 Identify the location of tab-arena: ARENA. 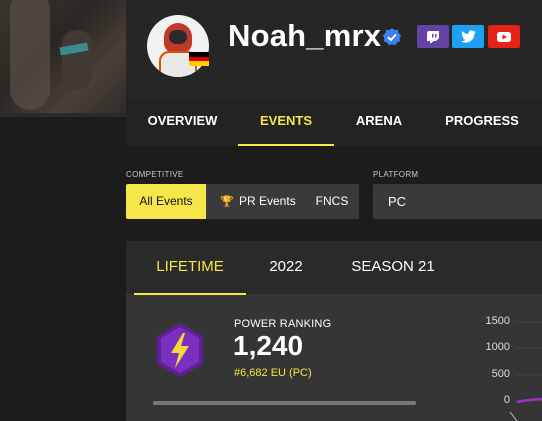
(379, 123).